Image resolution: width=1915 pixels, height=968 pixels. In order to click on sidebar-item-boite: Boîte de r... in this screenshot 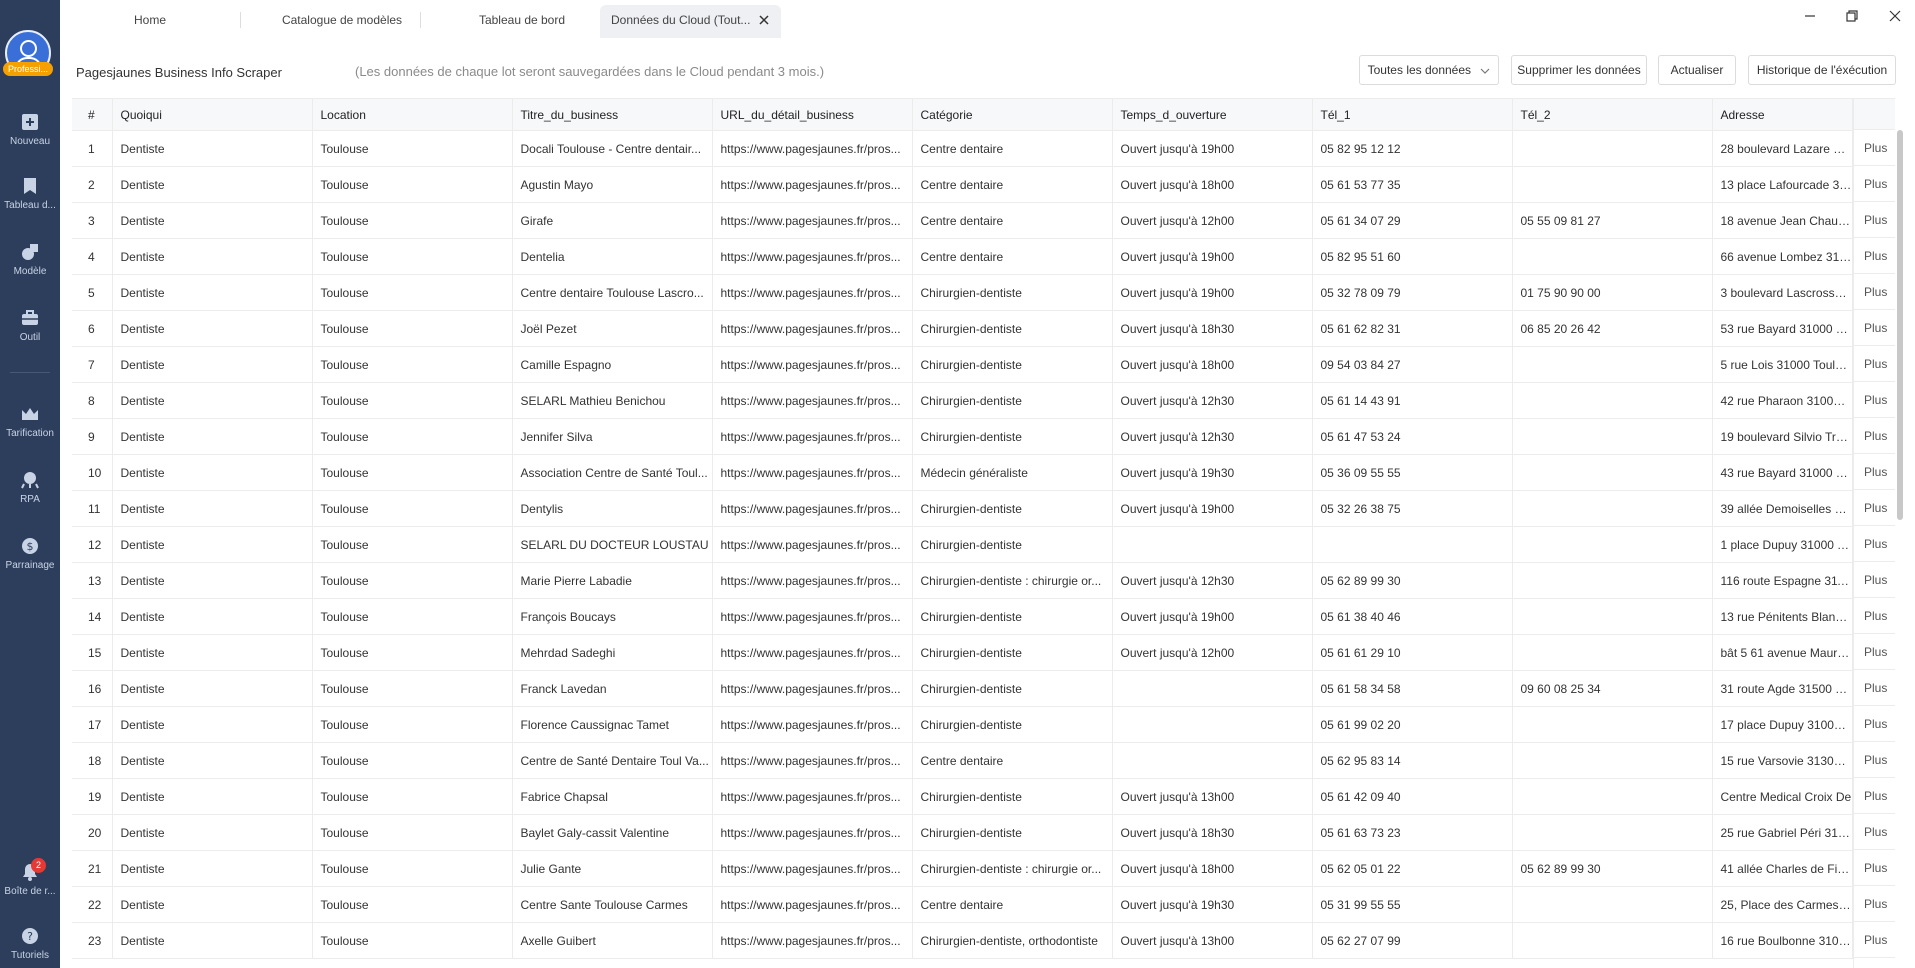, I will do `click(30, 890)`.